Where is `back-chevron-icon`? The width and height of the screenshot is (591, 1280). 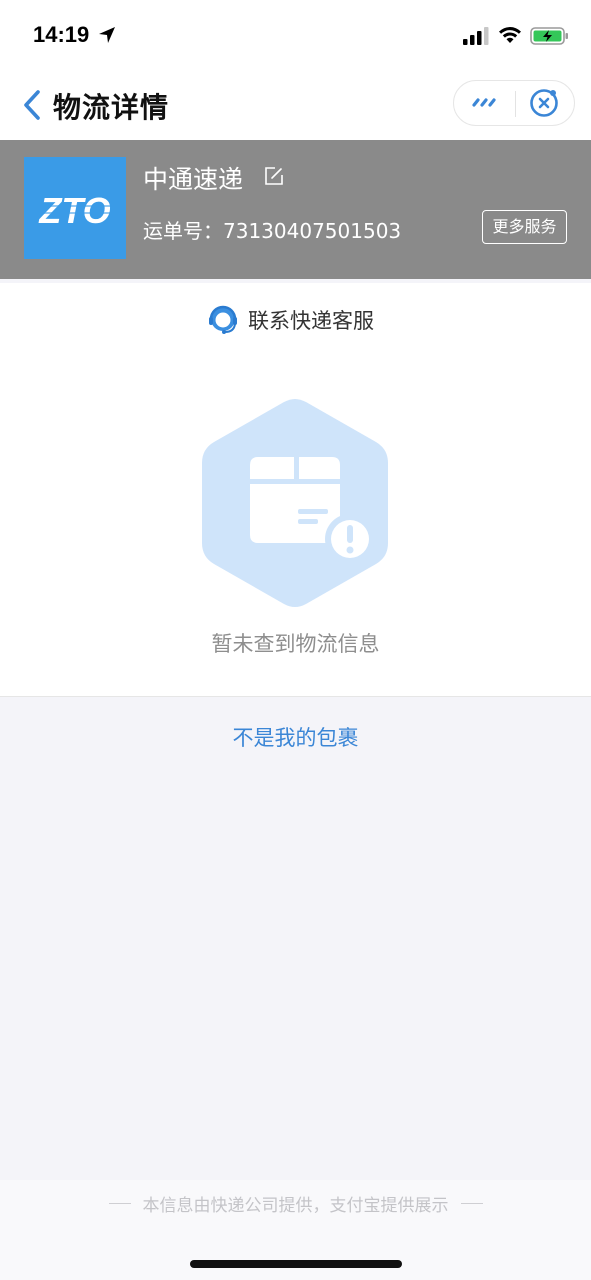 back-chevron-icon is located at coordinates (32, 105).